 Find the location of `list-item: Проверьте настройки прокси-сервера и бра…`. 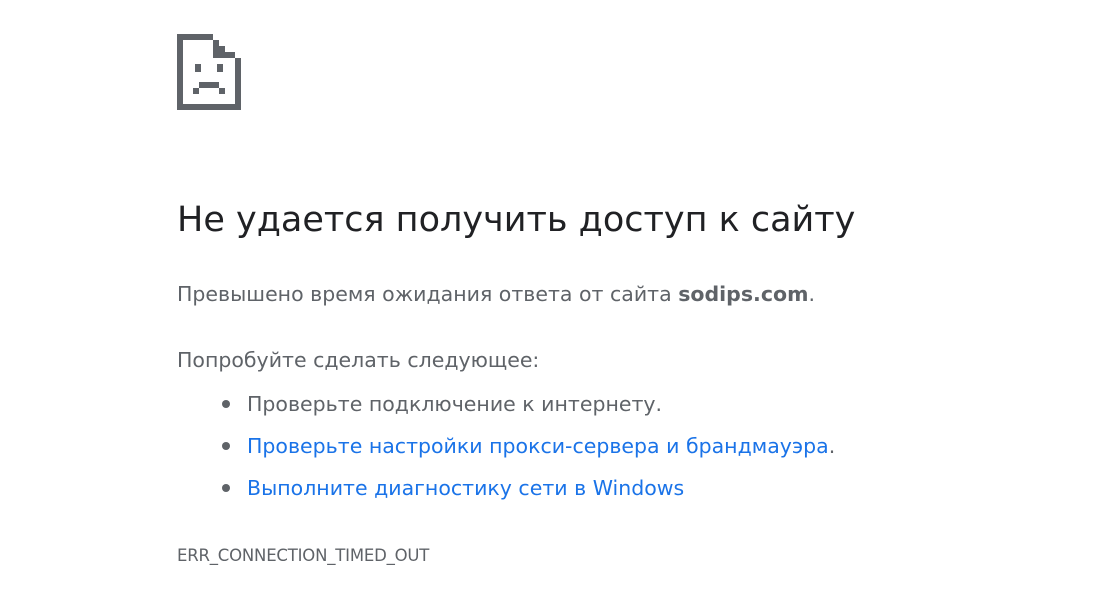

list-item: Проверьте настройки прокси-сервера и бра… is located at coordinates (506, 451).